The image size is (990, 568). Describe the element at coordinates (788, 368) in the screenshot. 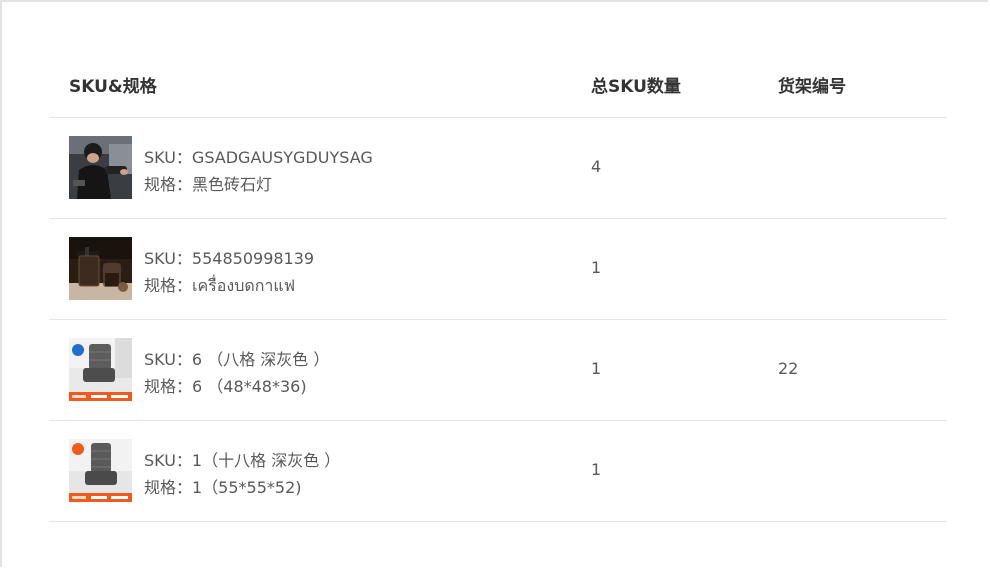

I see `shelf-value: 22` at that location.